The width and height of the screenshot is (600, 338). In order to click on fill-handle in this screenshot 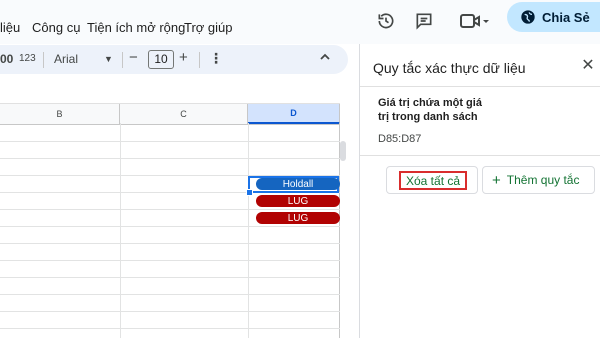, I will do `click(249, 192)`.